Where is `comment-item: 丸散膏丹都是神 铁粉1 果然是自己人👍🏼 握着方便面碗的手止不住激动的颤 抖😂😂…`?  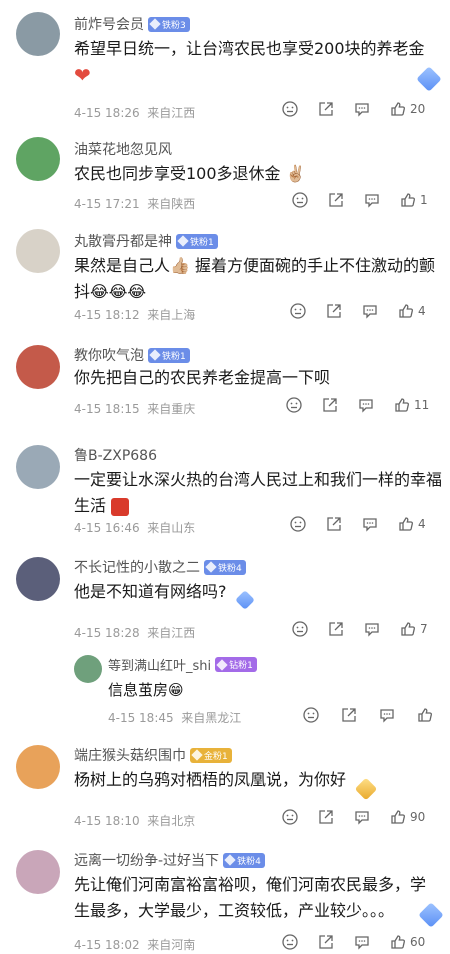
comment-item: 丸散膏丹都是神 铁粉1 果然是自己人👍🏼 握着方便面碗的手止不住激动的颤 抖😂😂… is located at coordinates (225, 281).